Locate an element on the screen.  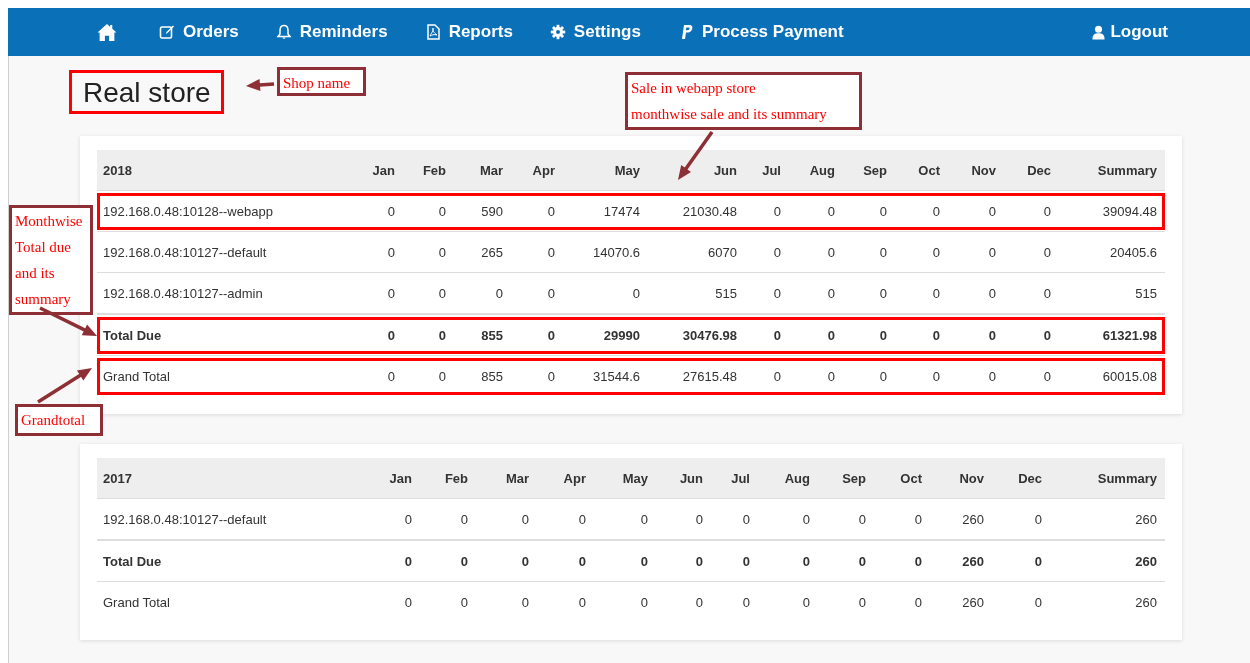
user-icon is located at coordinates (1099, 32).